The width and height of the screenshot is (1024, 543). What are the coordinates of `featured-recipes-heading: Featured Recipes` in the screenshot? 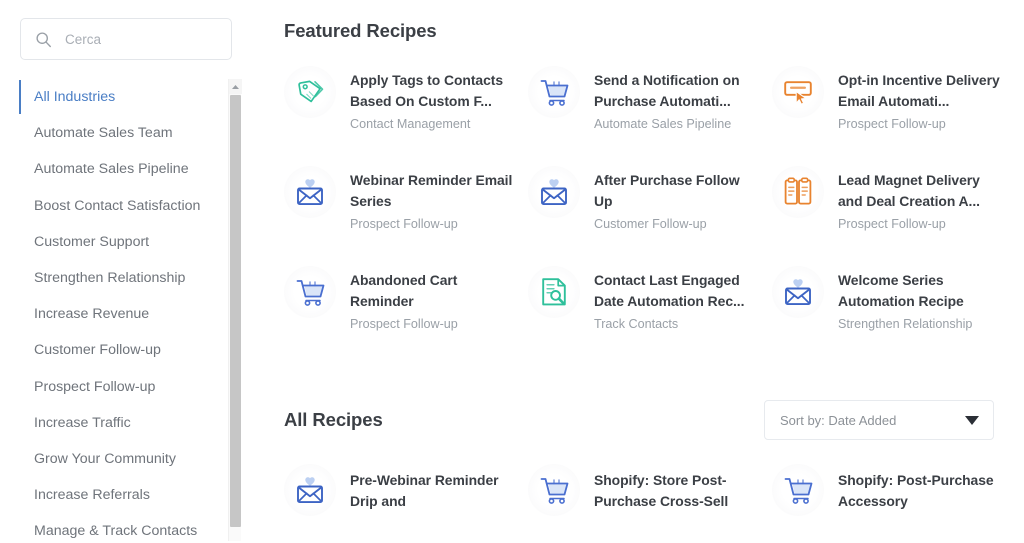 It's located at (360, 30).